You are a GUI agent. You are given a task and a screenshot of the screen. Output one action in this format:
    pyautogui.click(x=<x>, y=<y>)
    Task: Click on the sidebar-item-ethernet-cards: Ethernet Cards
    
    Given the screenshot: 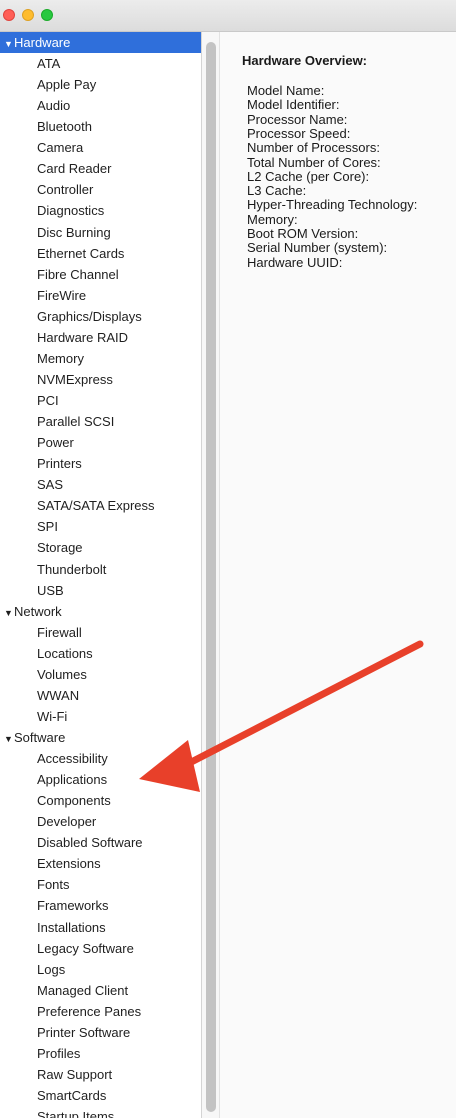 What is the action you would take?
    pyautogui.click(x=80, y=253)
    